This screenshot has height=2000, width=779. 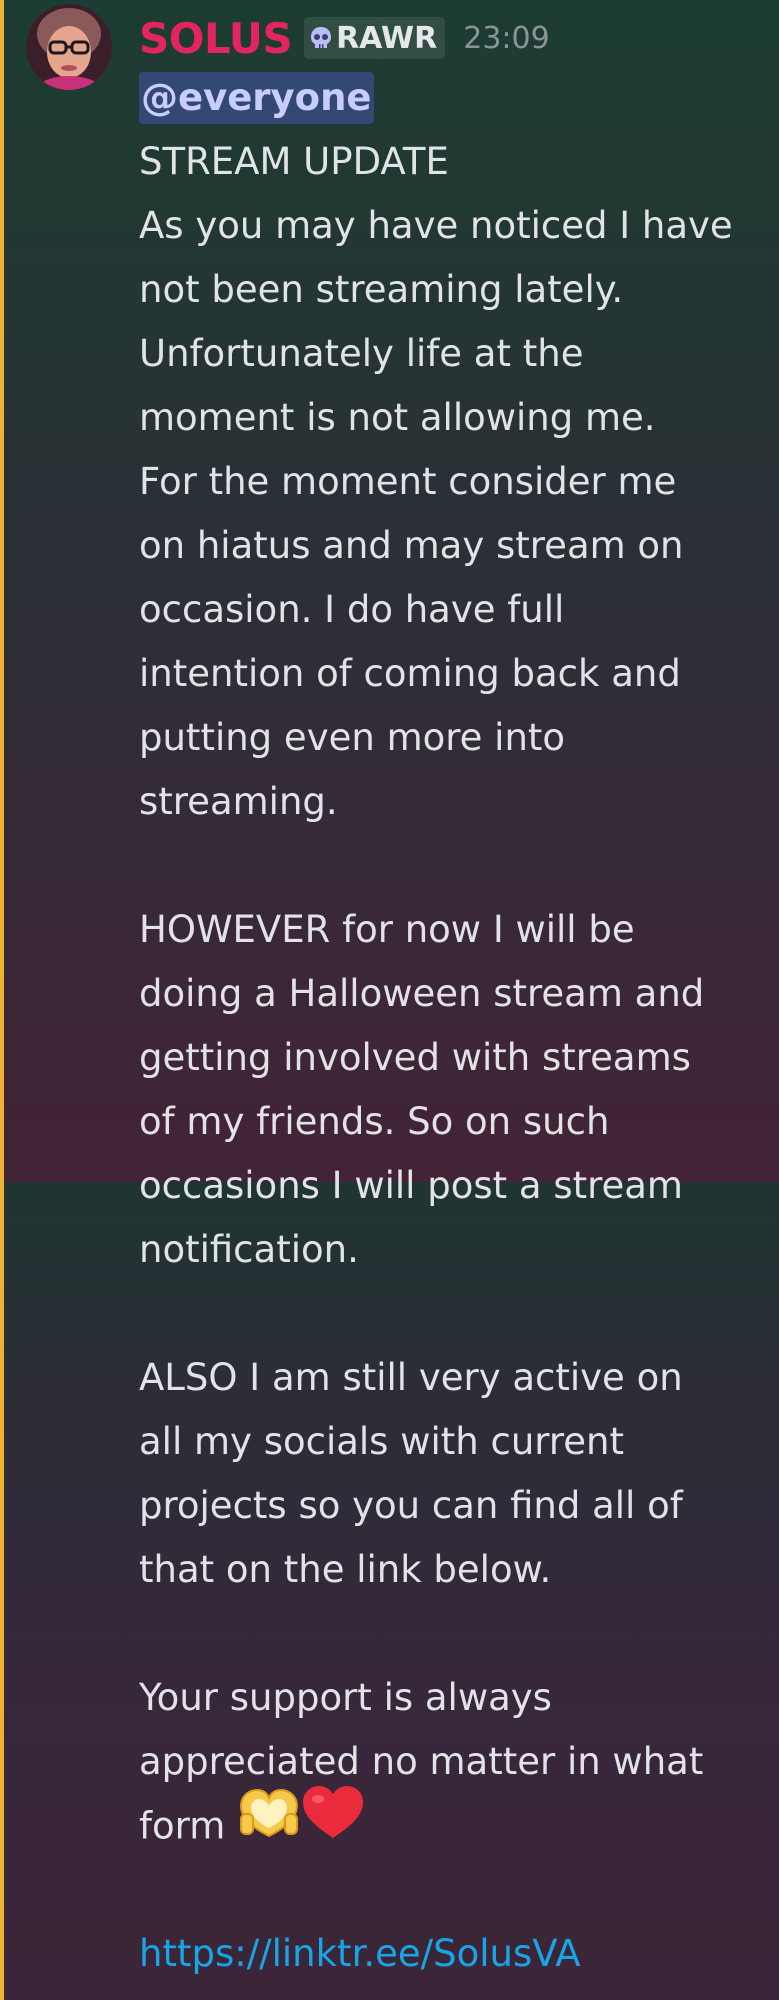 I want to click on message-line: of my friends. So on such, so click(x=374, y=1121).